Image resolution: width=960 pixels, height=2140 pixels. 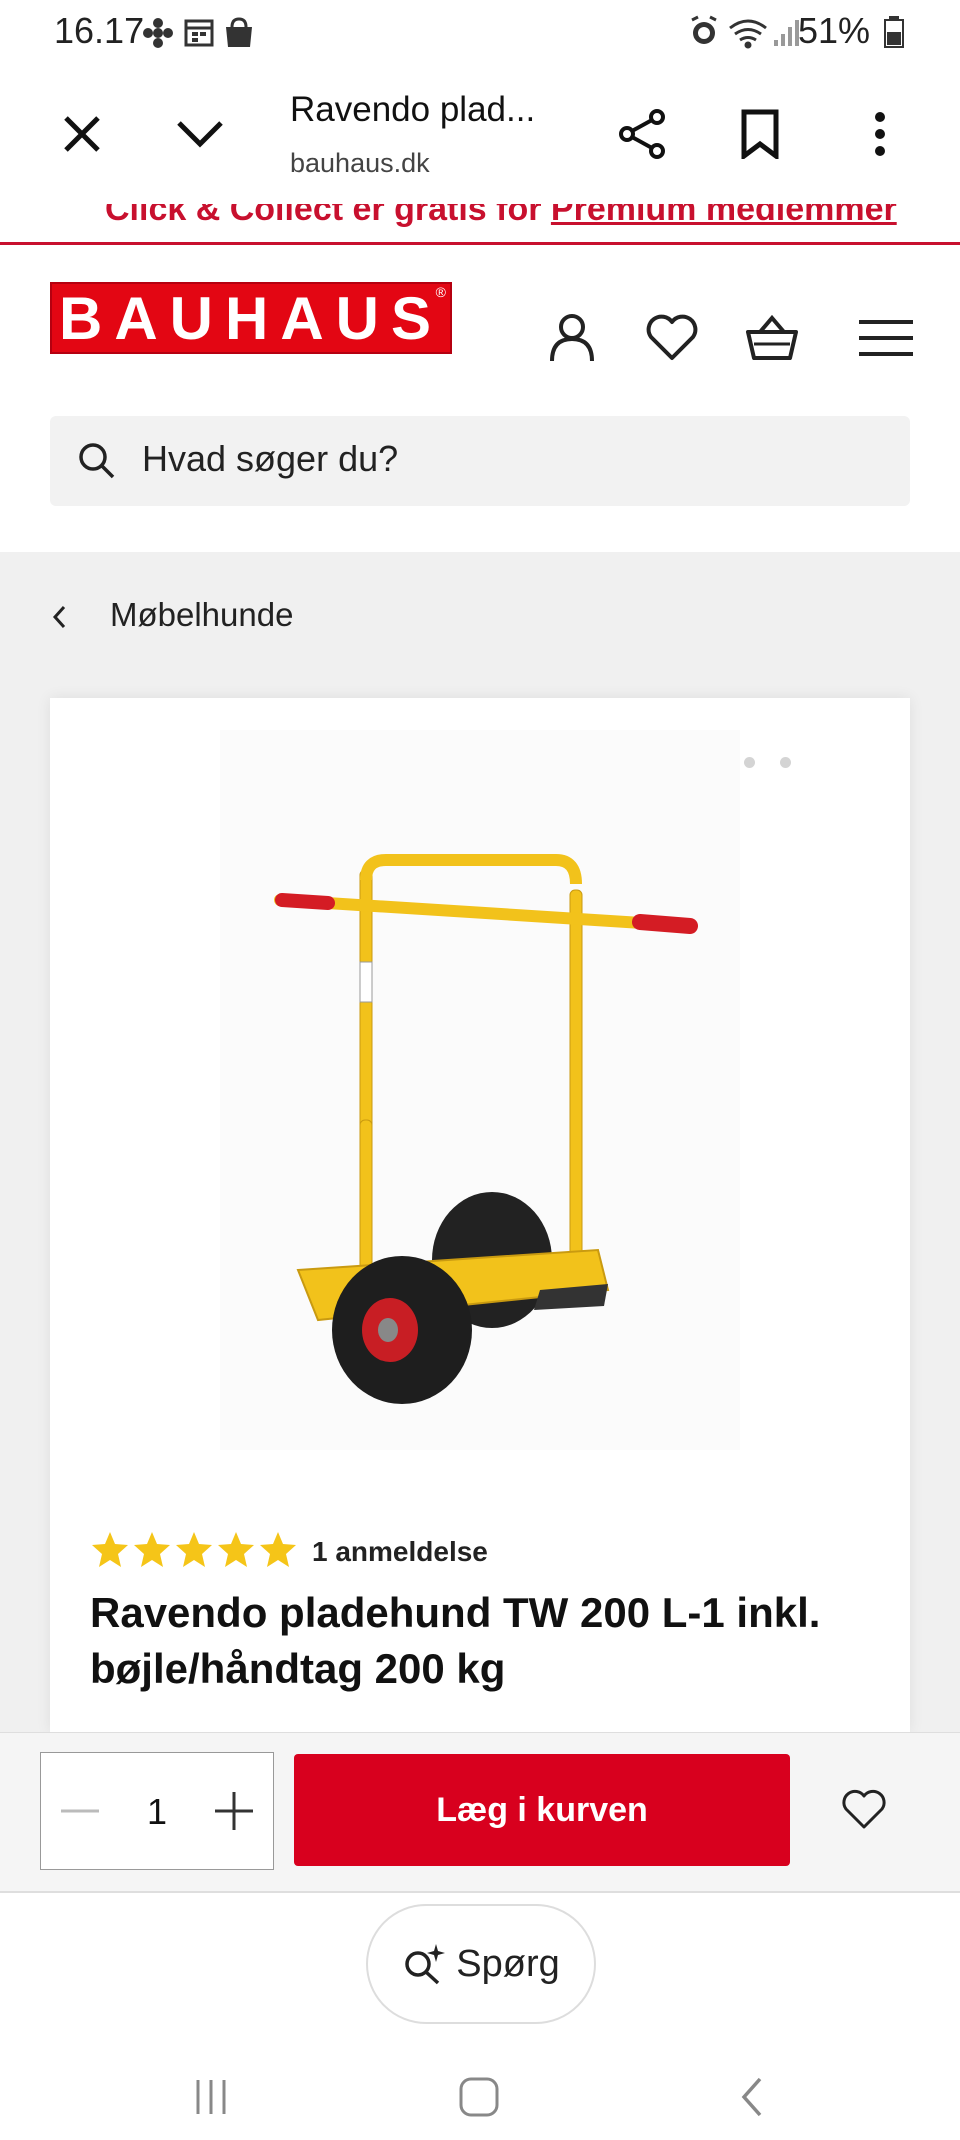 I want to click on ask-label: Spørg, so click(x=508, y=1963).